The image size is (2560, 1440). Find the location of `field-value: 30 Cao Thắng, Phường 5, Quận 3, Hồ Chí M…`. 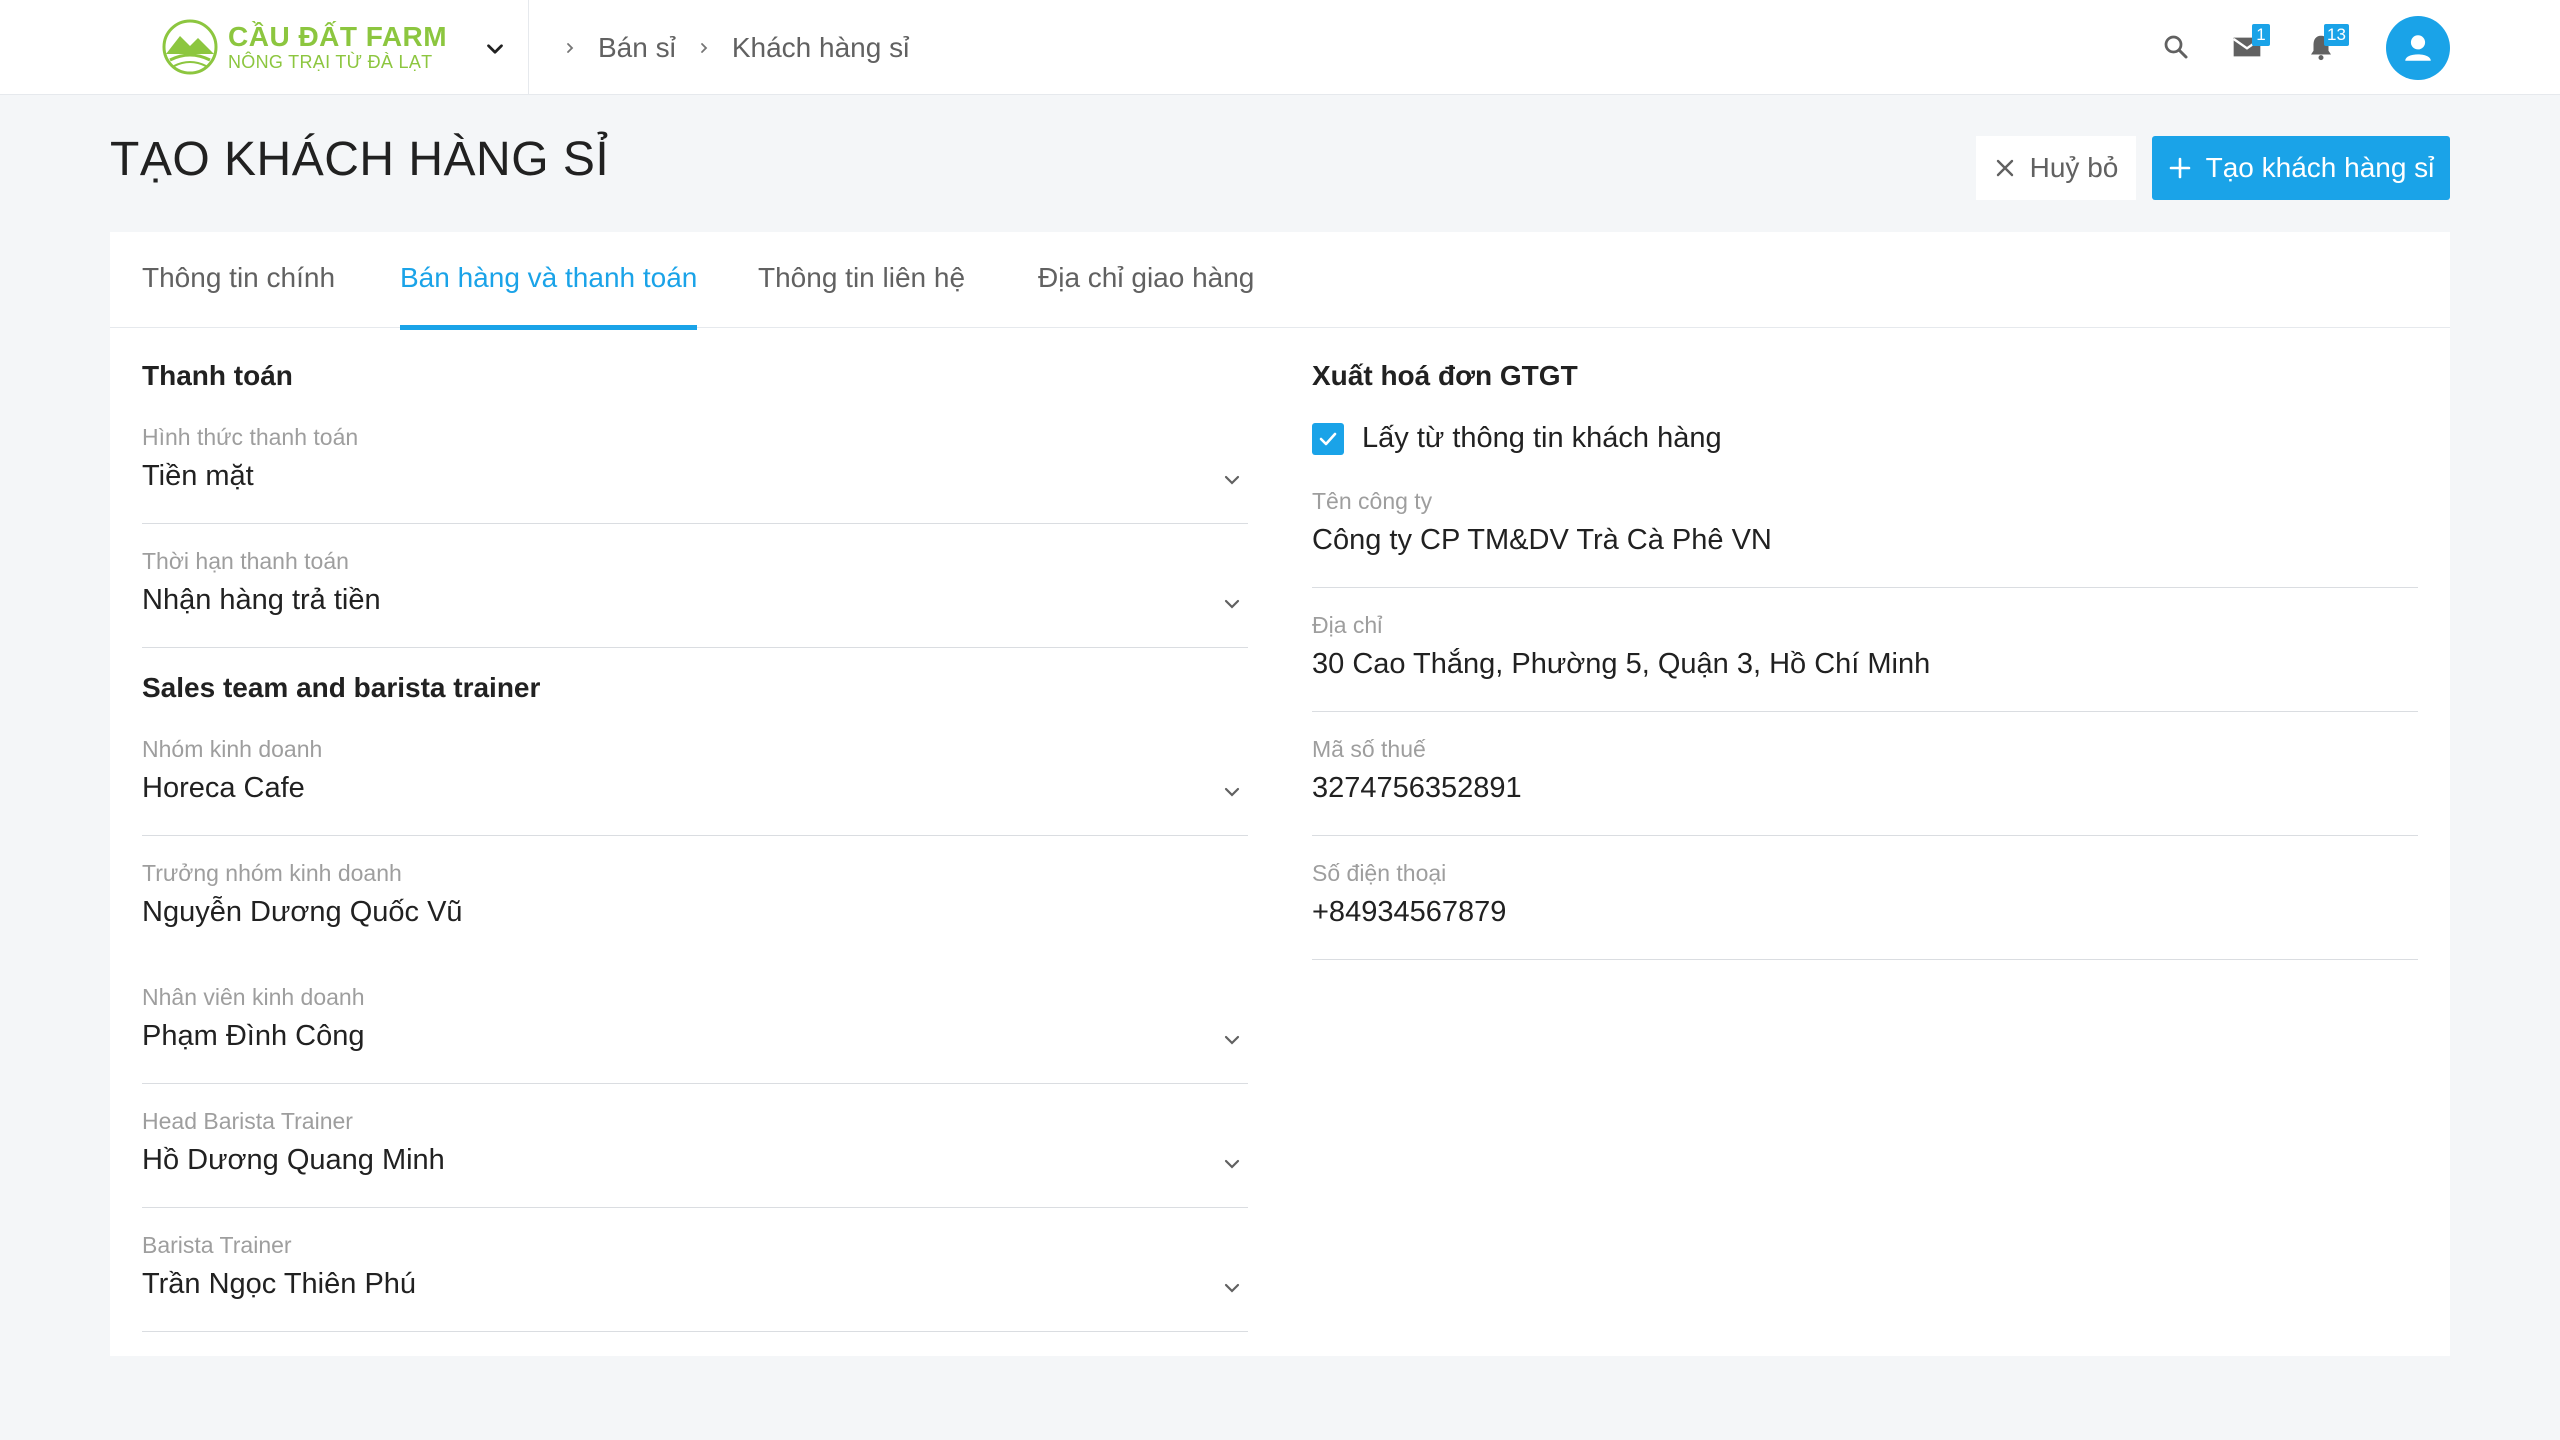

field-value: 30 Cao Thắng, Phường 5, Quận 3, Hồ Chí M… is located at coordinates (1621, 664).